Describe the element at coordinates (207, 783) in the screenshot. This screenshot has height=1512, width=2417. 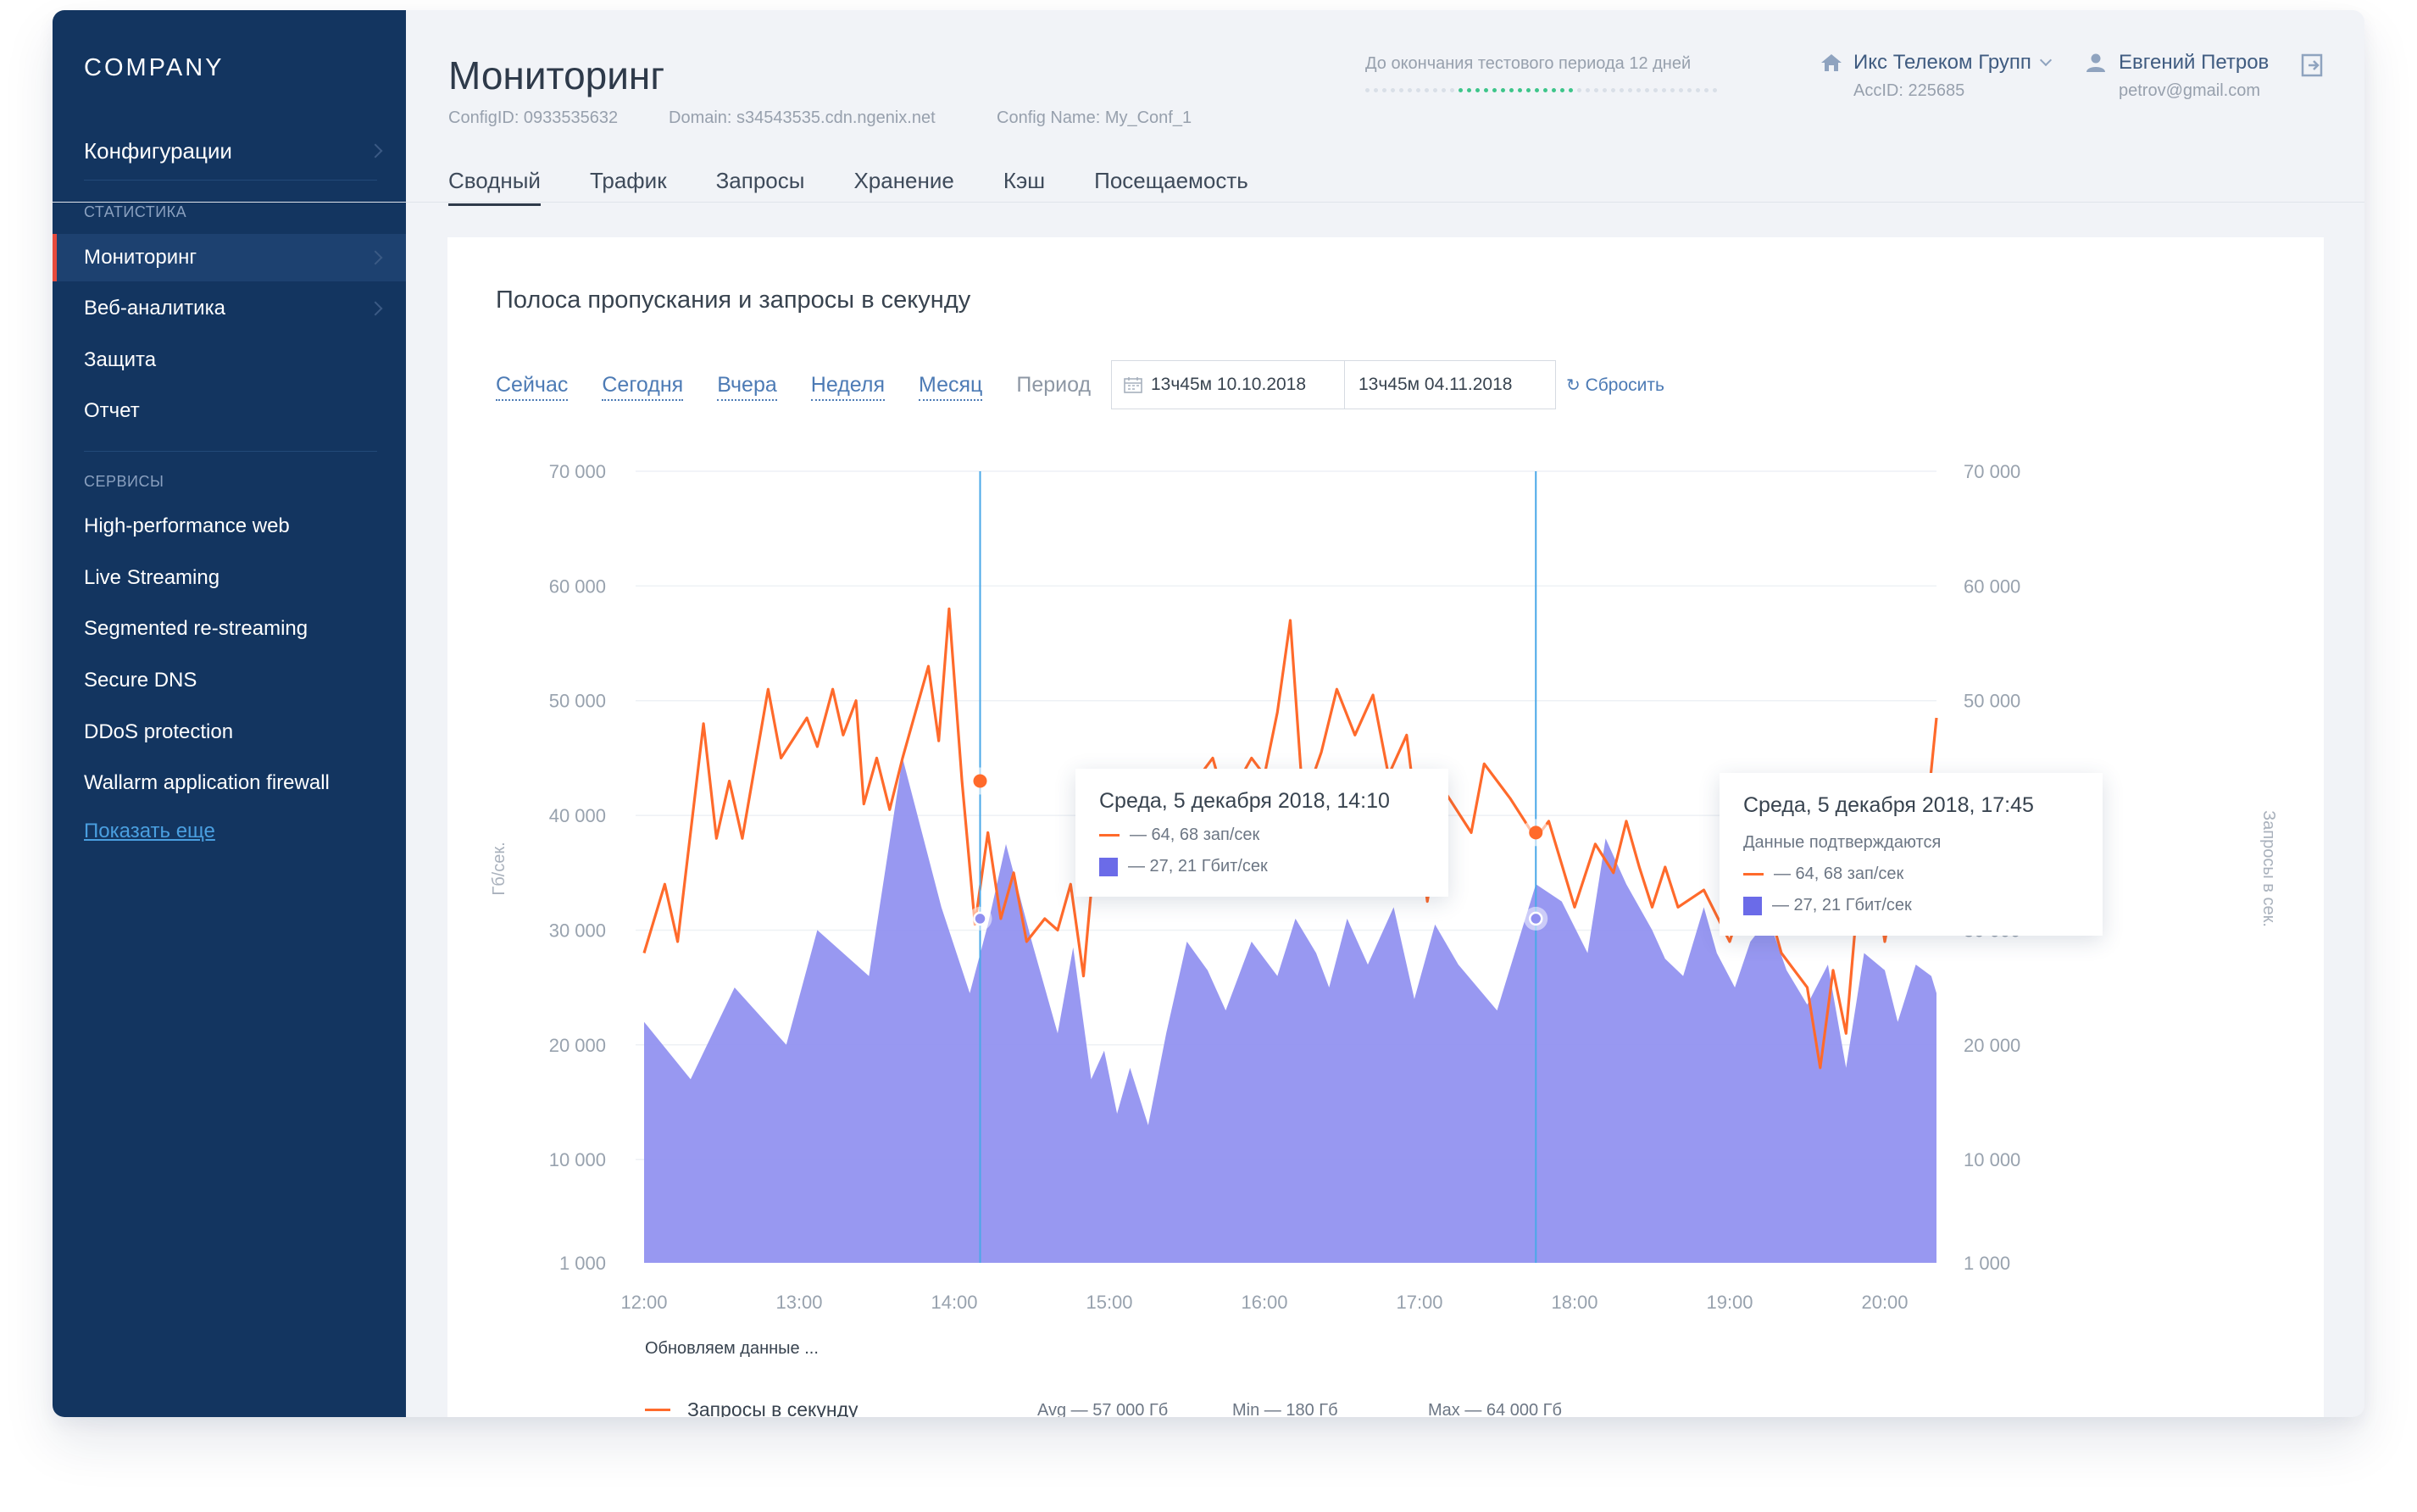
I see `sidebar-item-label: Wallarm application firewall` at that location.